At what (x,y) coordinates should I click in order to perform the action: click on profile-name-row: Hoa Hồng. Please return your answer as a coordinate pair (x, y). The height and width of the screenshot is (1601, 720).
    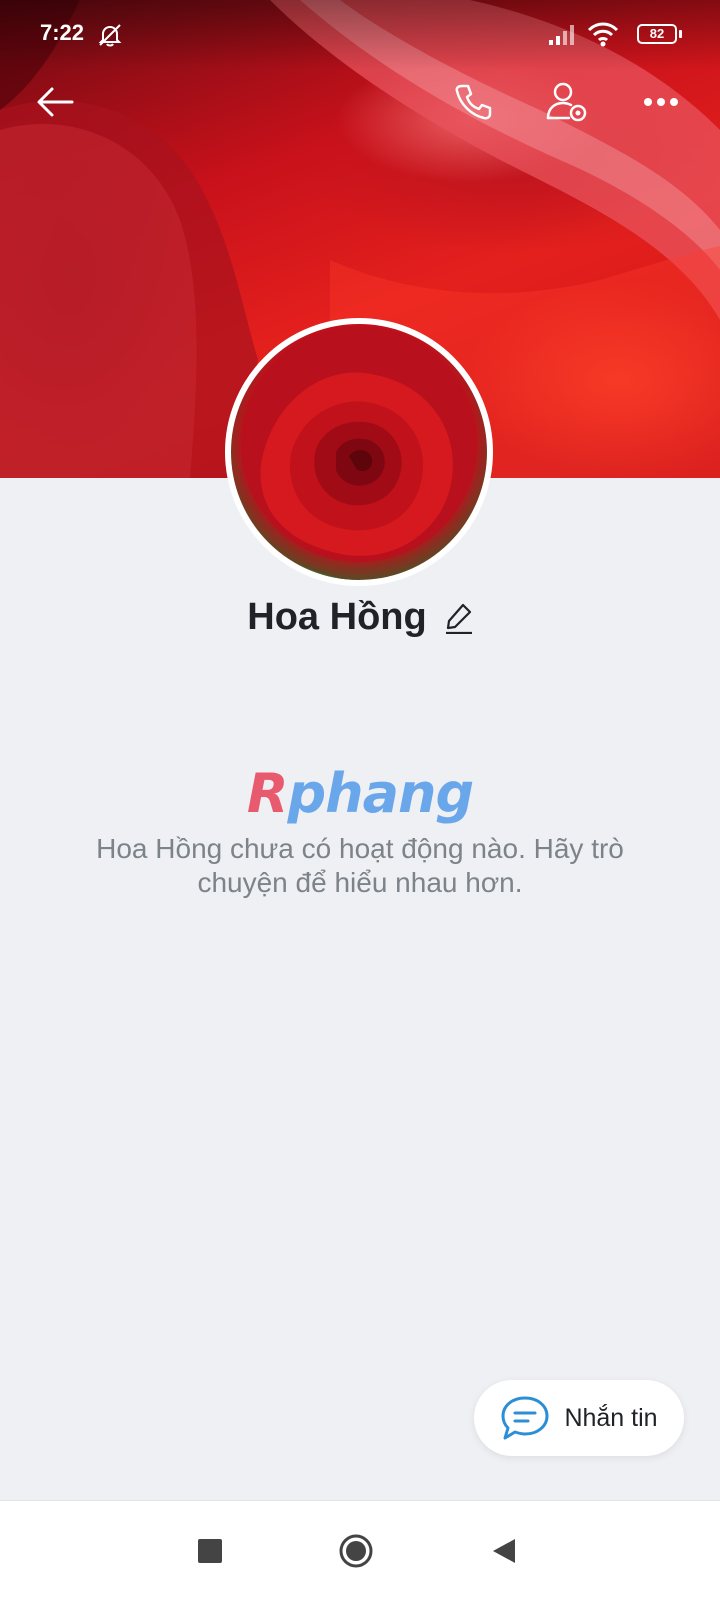
    Looking at the image, I should click on (360, 617).